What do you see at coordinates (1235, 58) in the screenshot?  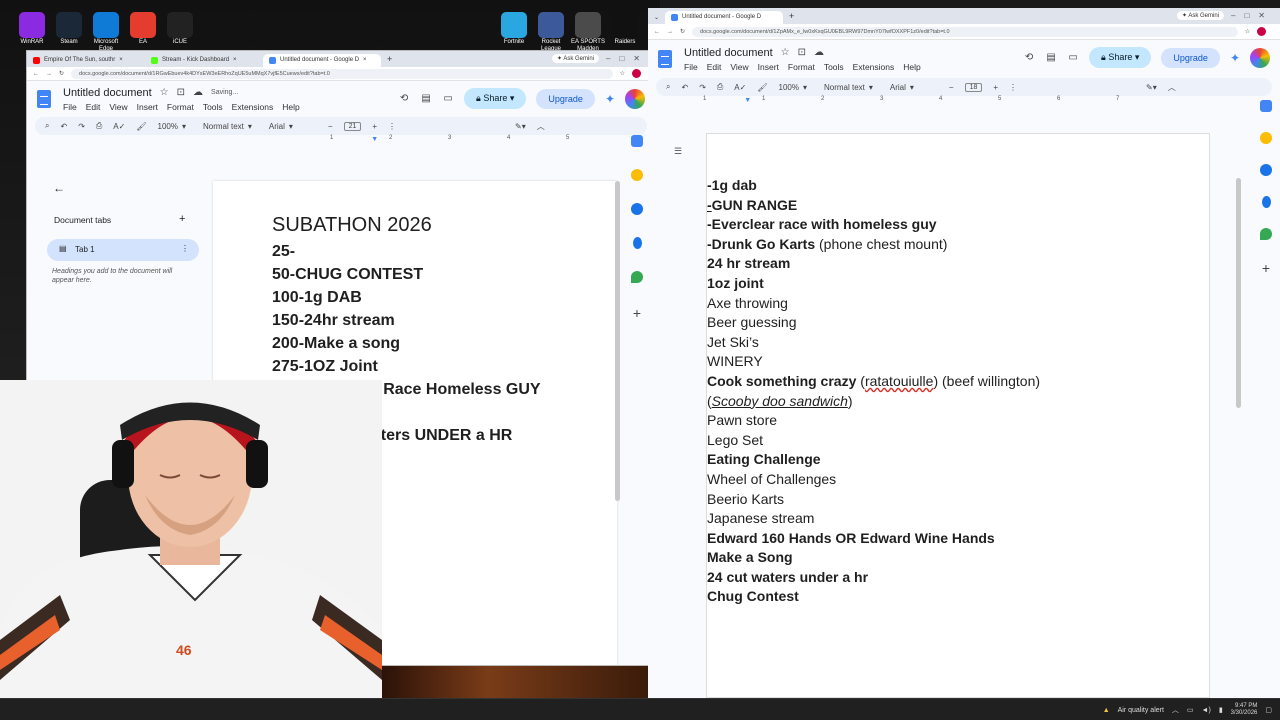 I see `gemini-sparkle-icon: ✦` at bounding box center [1235, 58].